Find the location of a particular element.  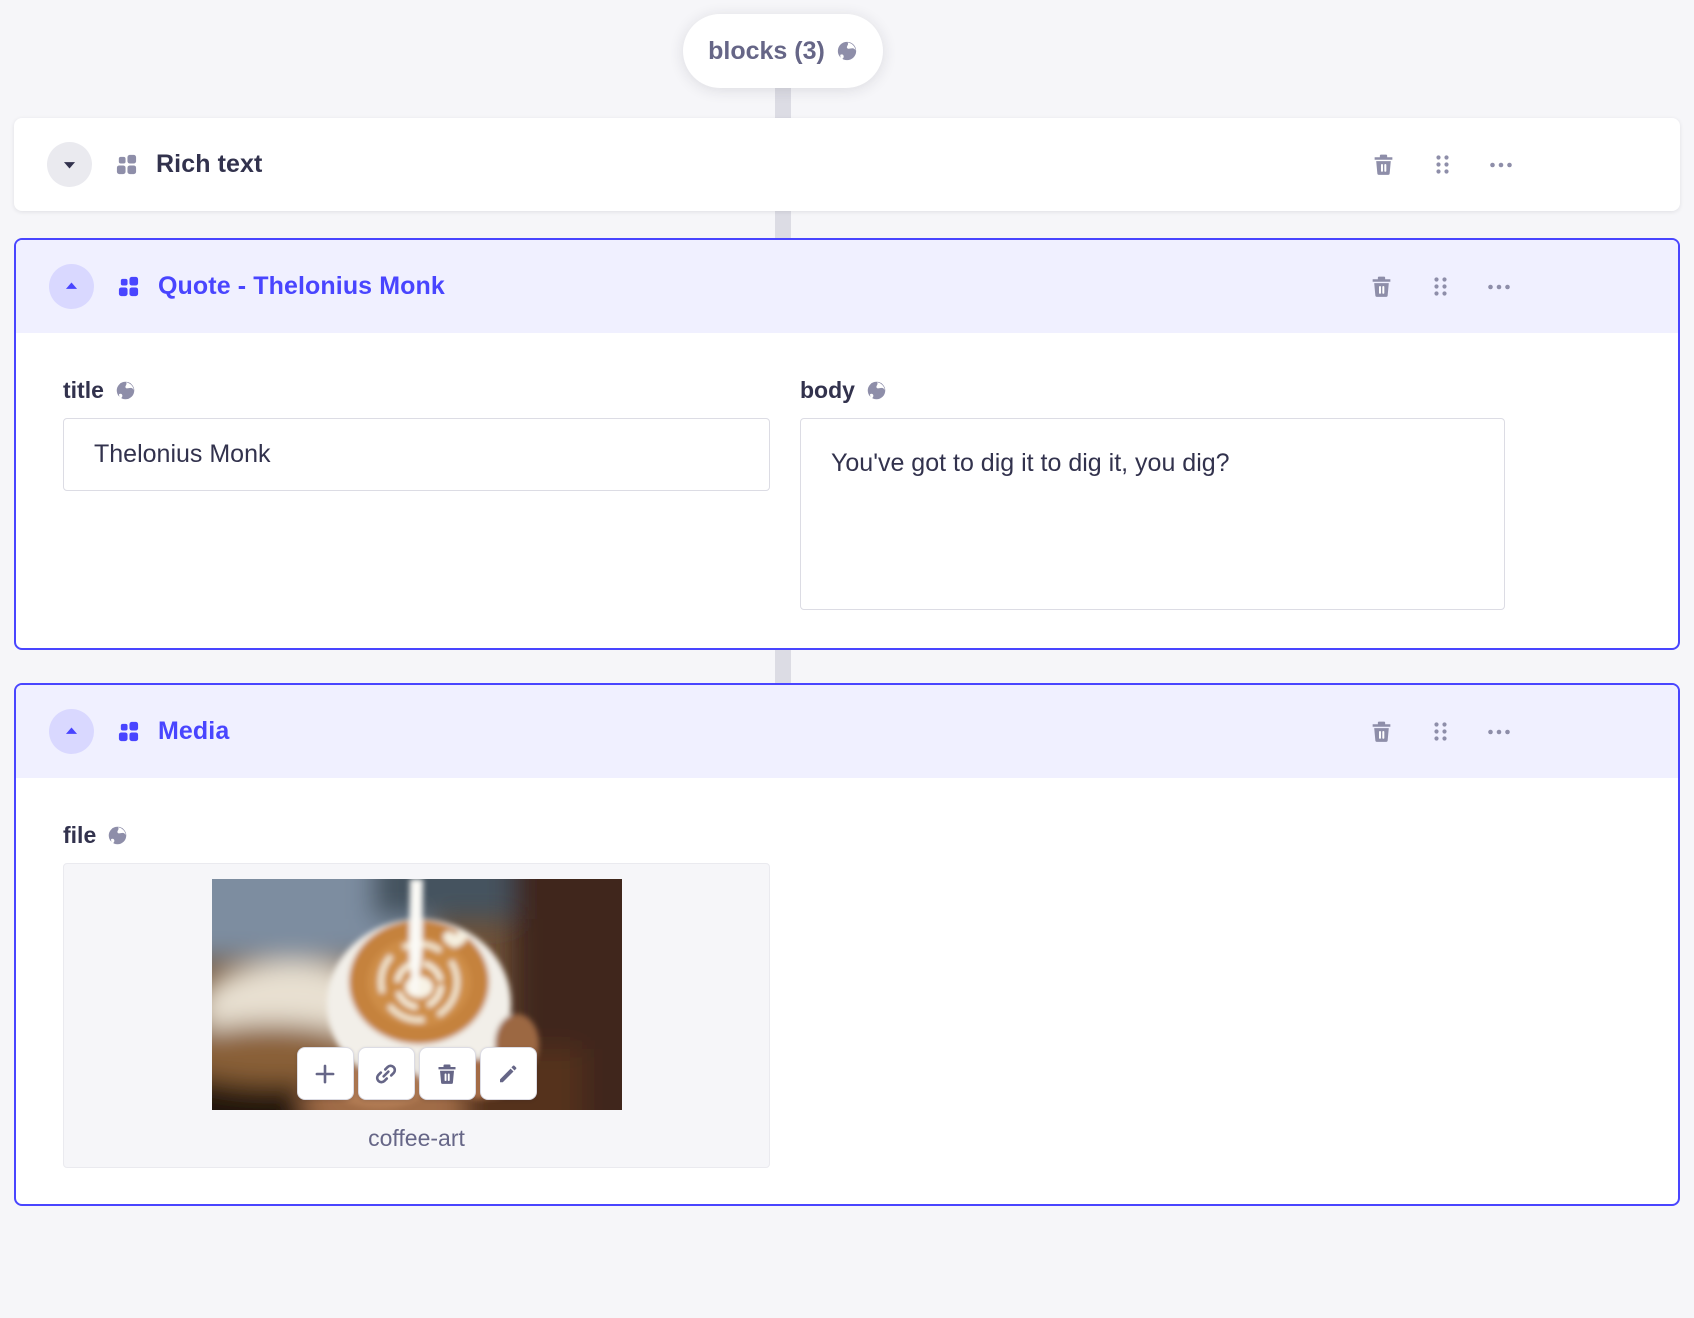

add-media-button is located at coordinates (325, 1073).